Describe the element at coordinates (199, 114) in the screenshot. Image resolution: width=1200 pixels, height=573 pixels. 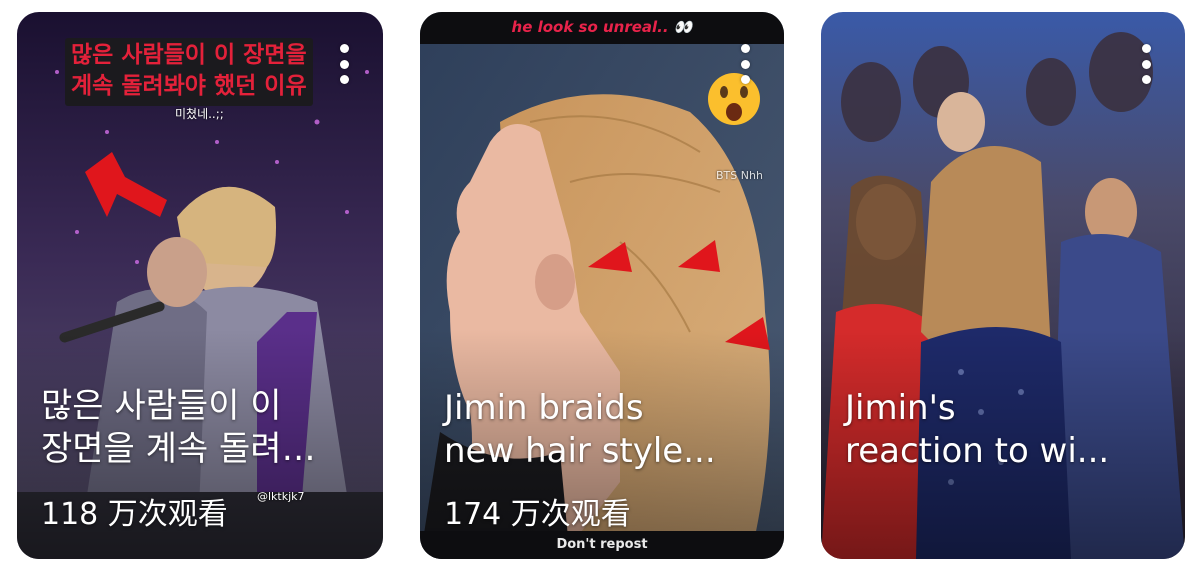
I see `overlay-small-text: 미쳤네..;;` at that location.